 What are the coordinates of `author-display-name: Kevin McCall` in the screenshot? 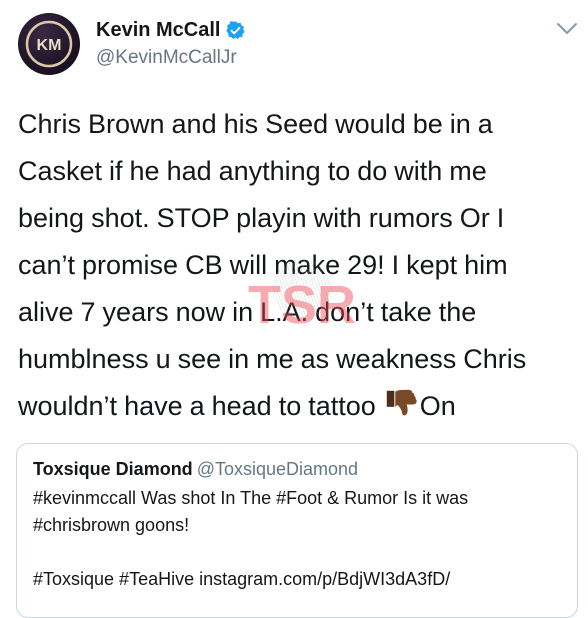 It's located at (158, 30).